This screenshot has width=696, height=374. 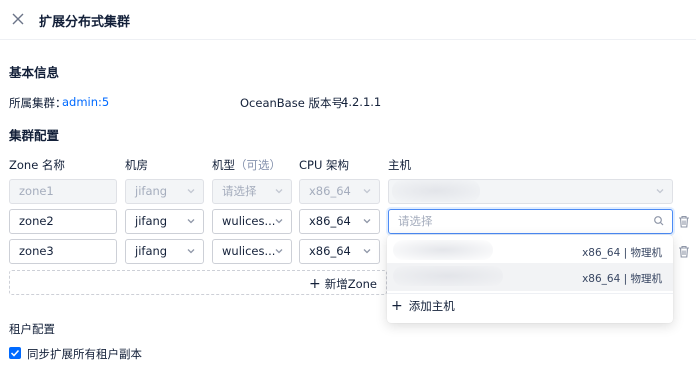 I want to click on host-dropdown: x86_64 | 物理机 x86_64 | 物理机 + 添加主机, so click(x=530, y=279).